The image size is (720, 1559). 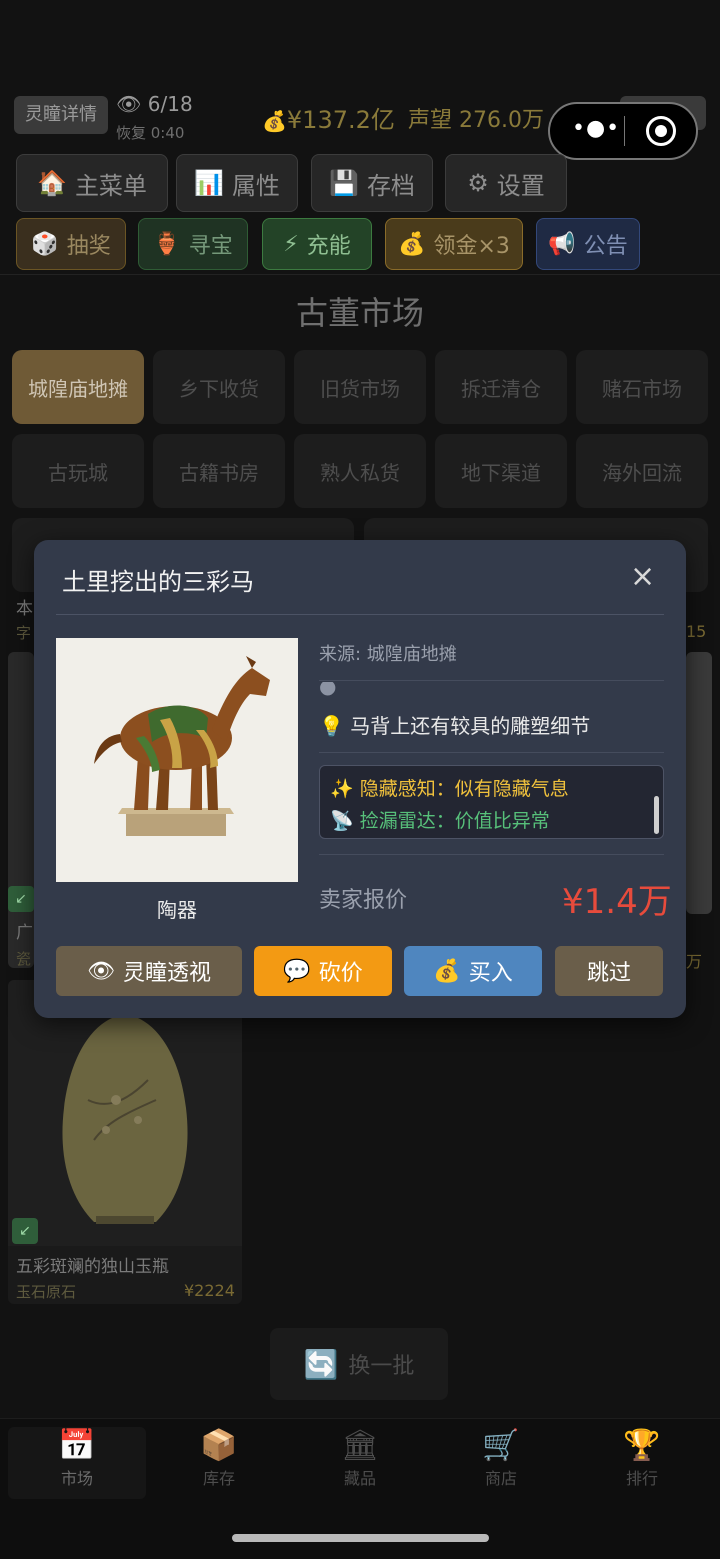 I want to click on nav-collection: 🏛 藏品, so click(x=360, y=1463).